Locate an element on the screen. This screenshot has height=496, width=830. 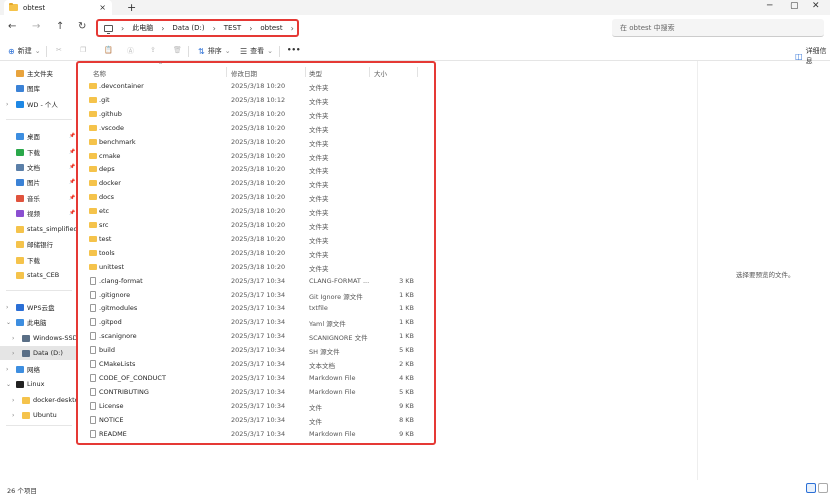
rename-icon: Ⓐ is located at coordinates (130, 51).